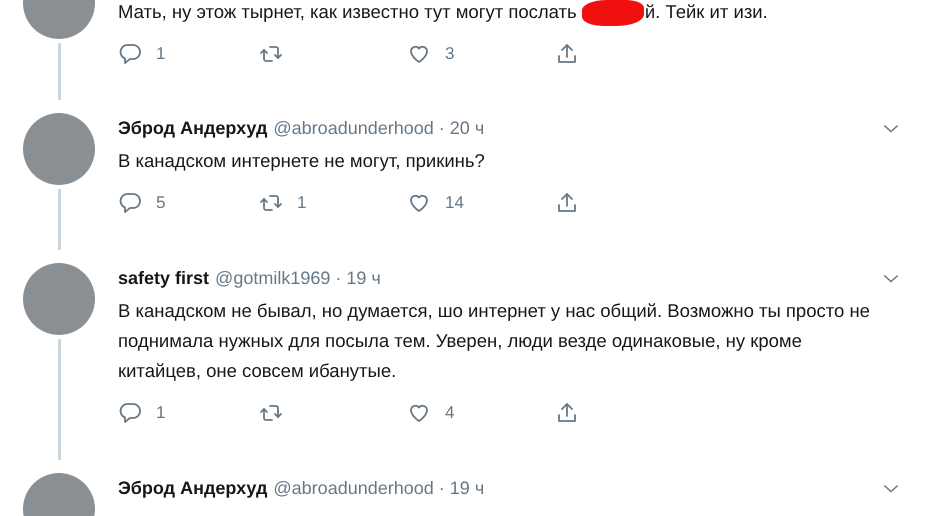  Describe the element at coordinates (501, 13) in the screenshot. I see `tweet-text: Мать, ну этож тырнет, как известно тут могут послать й. Тейк ит изи.` at that location.